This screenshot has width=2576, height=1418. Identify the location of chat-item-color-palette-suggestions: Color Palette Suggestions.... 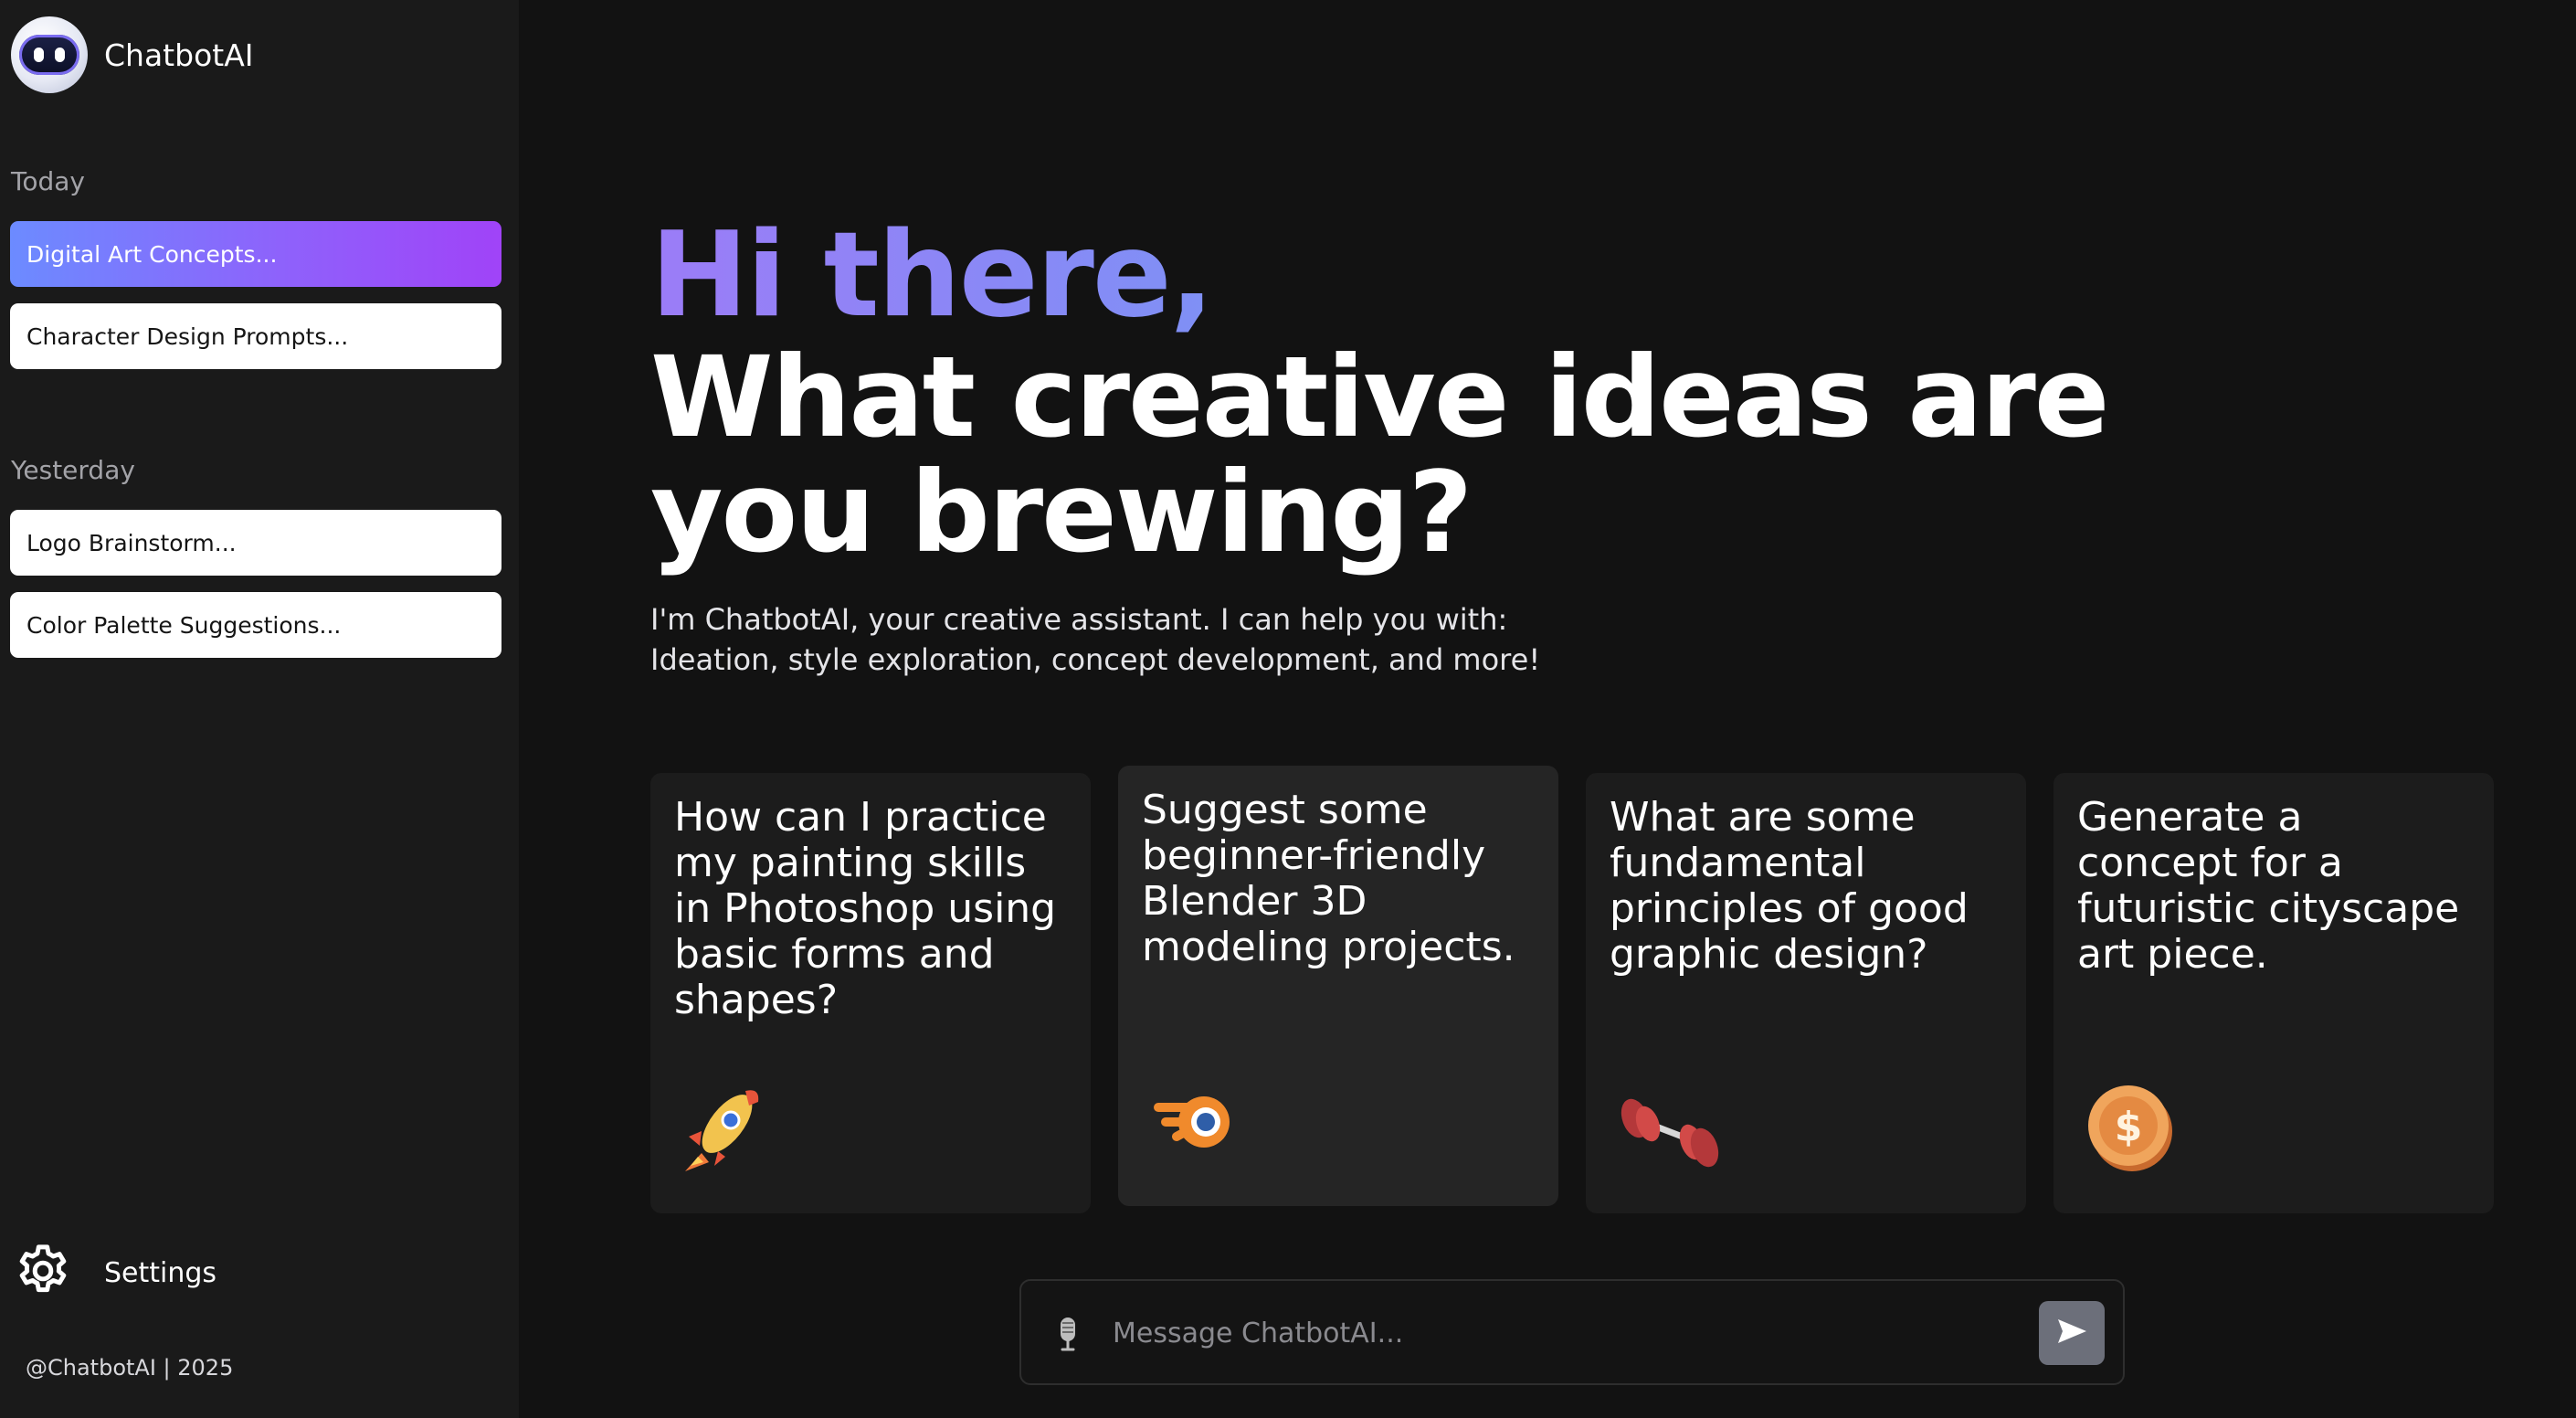
(255, 625).